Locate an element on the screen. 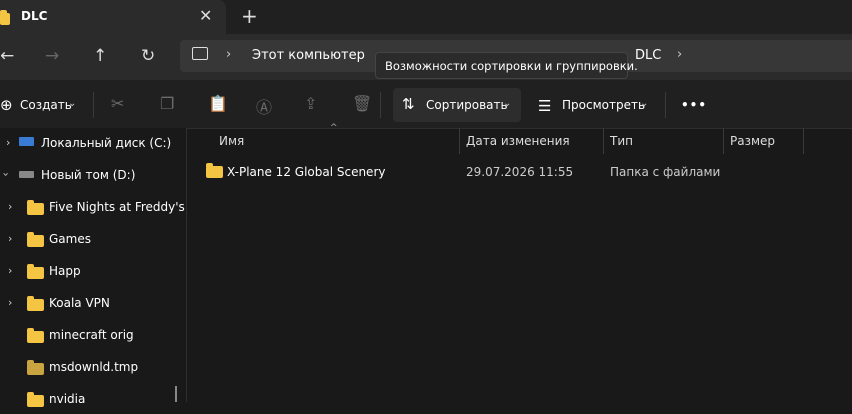 The height and width of the screenshot is (414, 852). sidebar-item-label: Happ is located at coordinates (65, 271).